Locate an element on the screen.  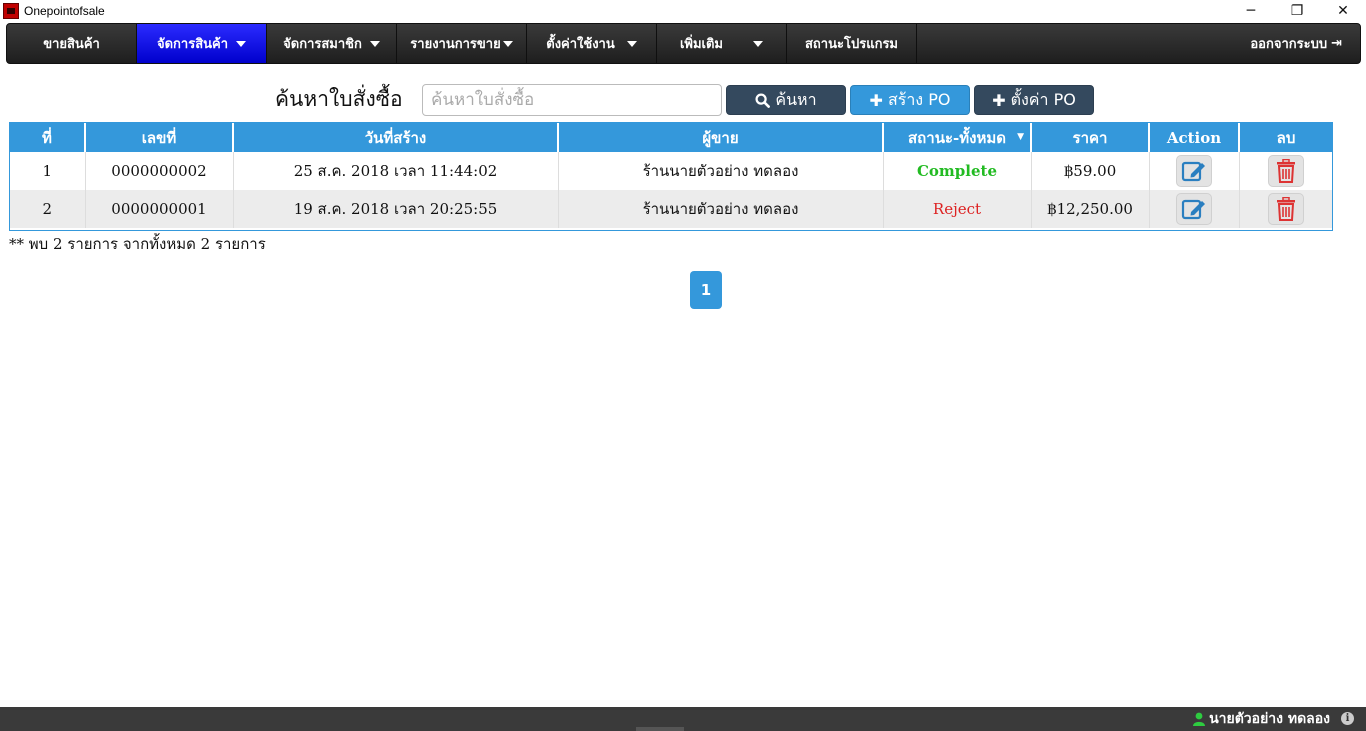
window-titlebar: Onepointofsale ─ ❐ ✕ is located at coordinates (683, 11).